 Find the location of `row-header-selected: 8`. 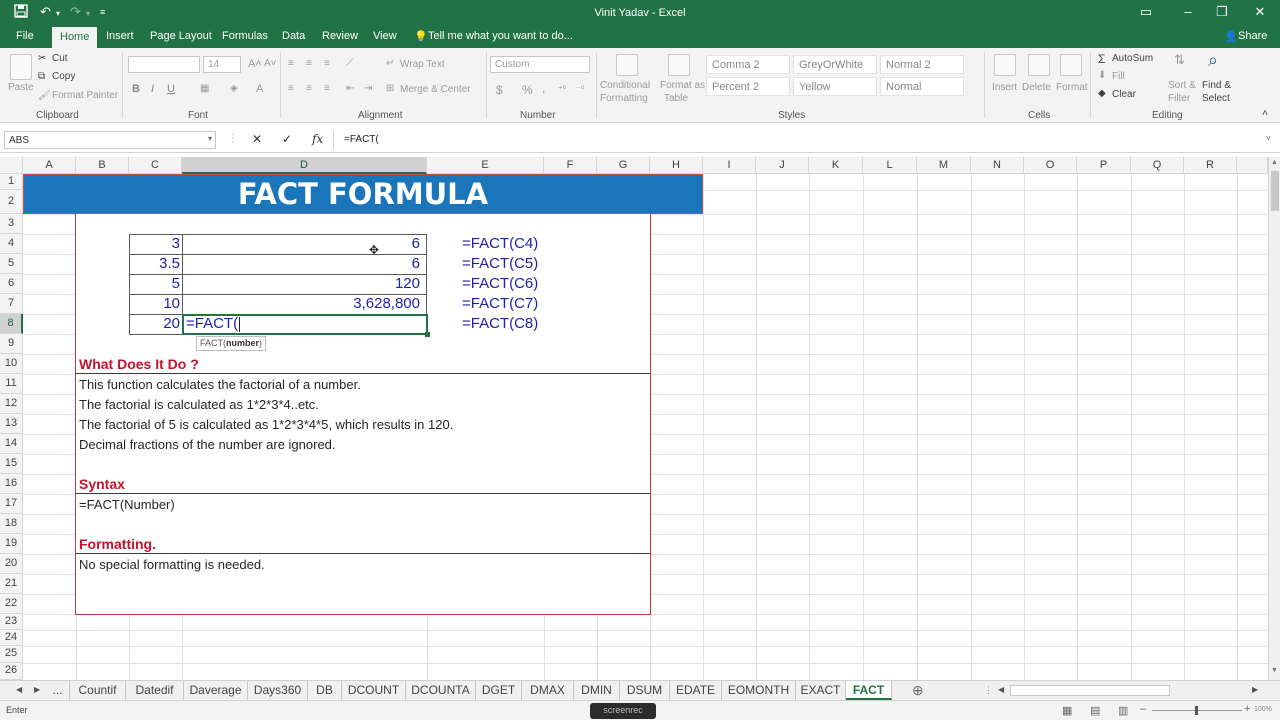

row-header-selected: 8 is located at coordinates (11, 324).